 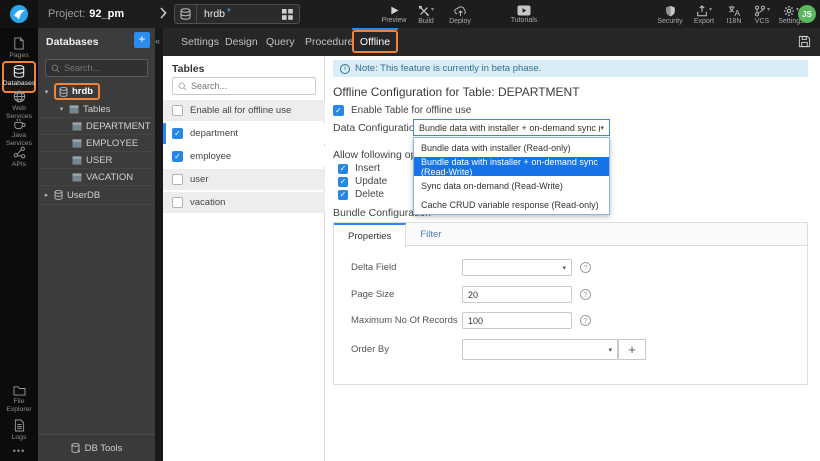 What do you see at coordinates (540, 349) in the screenshot?
I see `order-by-select: ▾` at bounding box center [540, 349].